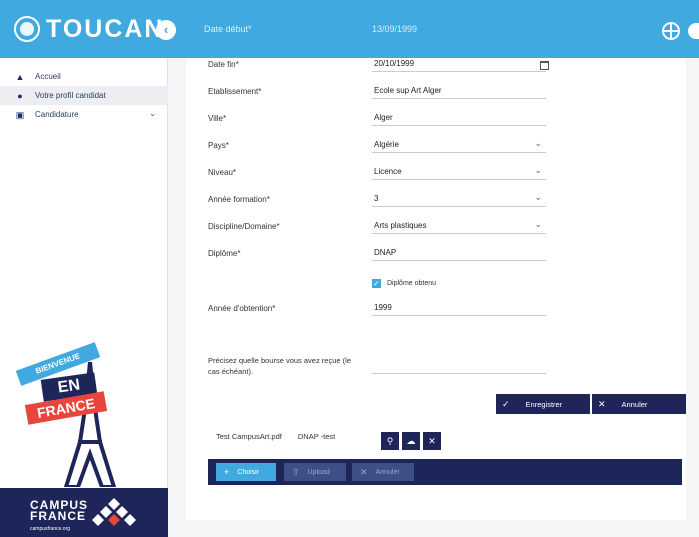  I want to click on sidebar-item-candidature: ▣ Candidature ⌄, so click(84, 114).